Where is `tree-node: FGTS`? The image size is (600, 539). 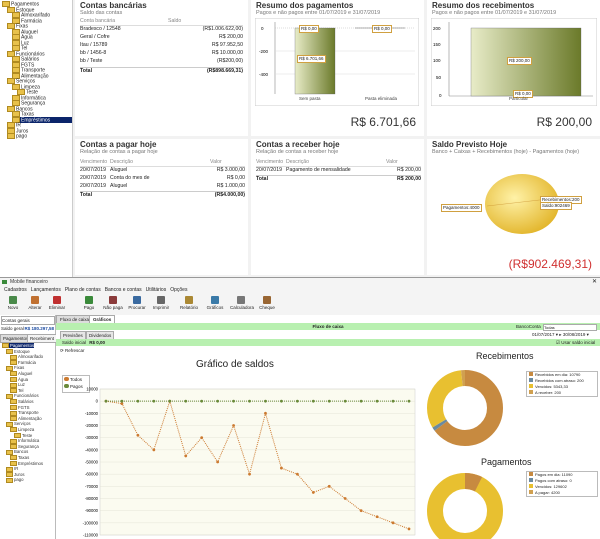
tree-node: FGTS is located at coordinates (19, 407).